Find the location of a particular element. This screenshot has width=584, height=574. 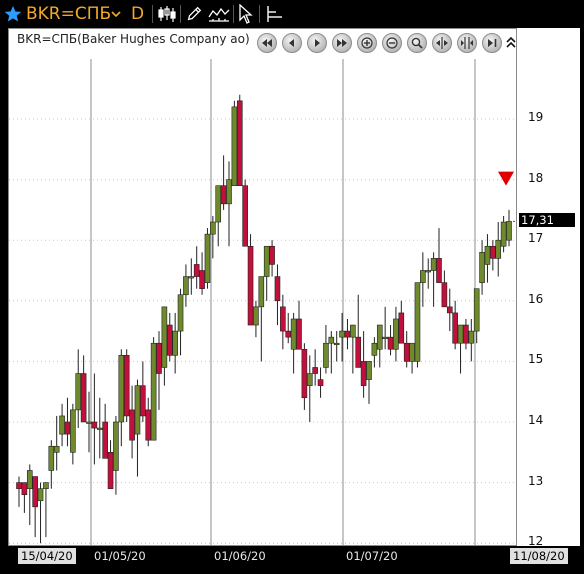

chart-type-candles-icon is located at coordinates (167, 14).